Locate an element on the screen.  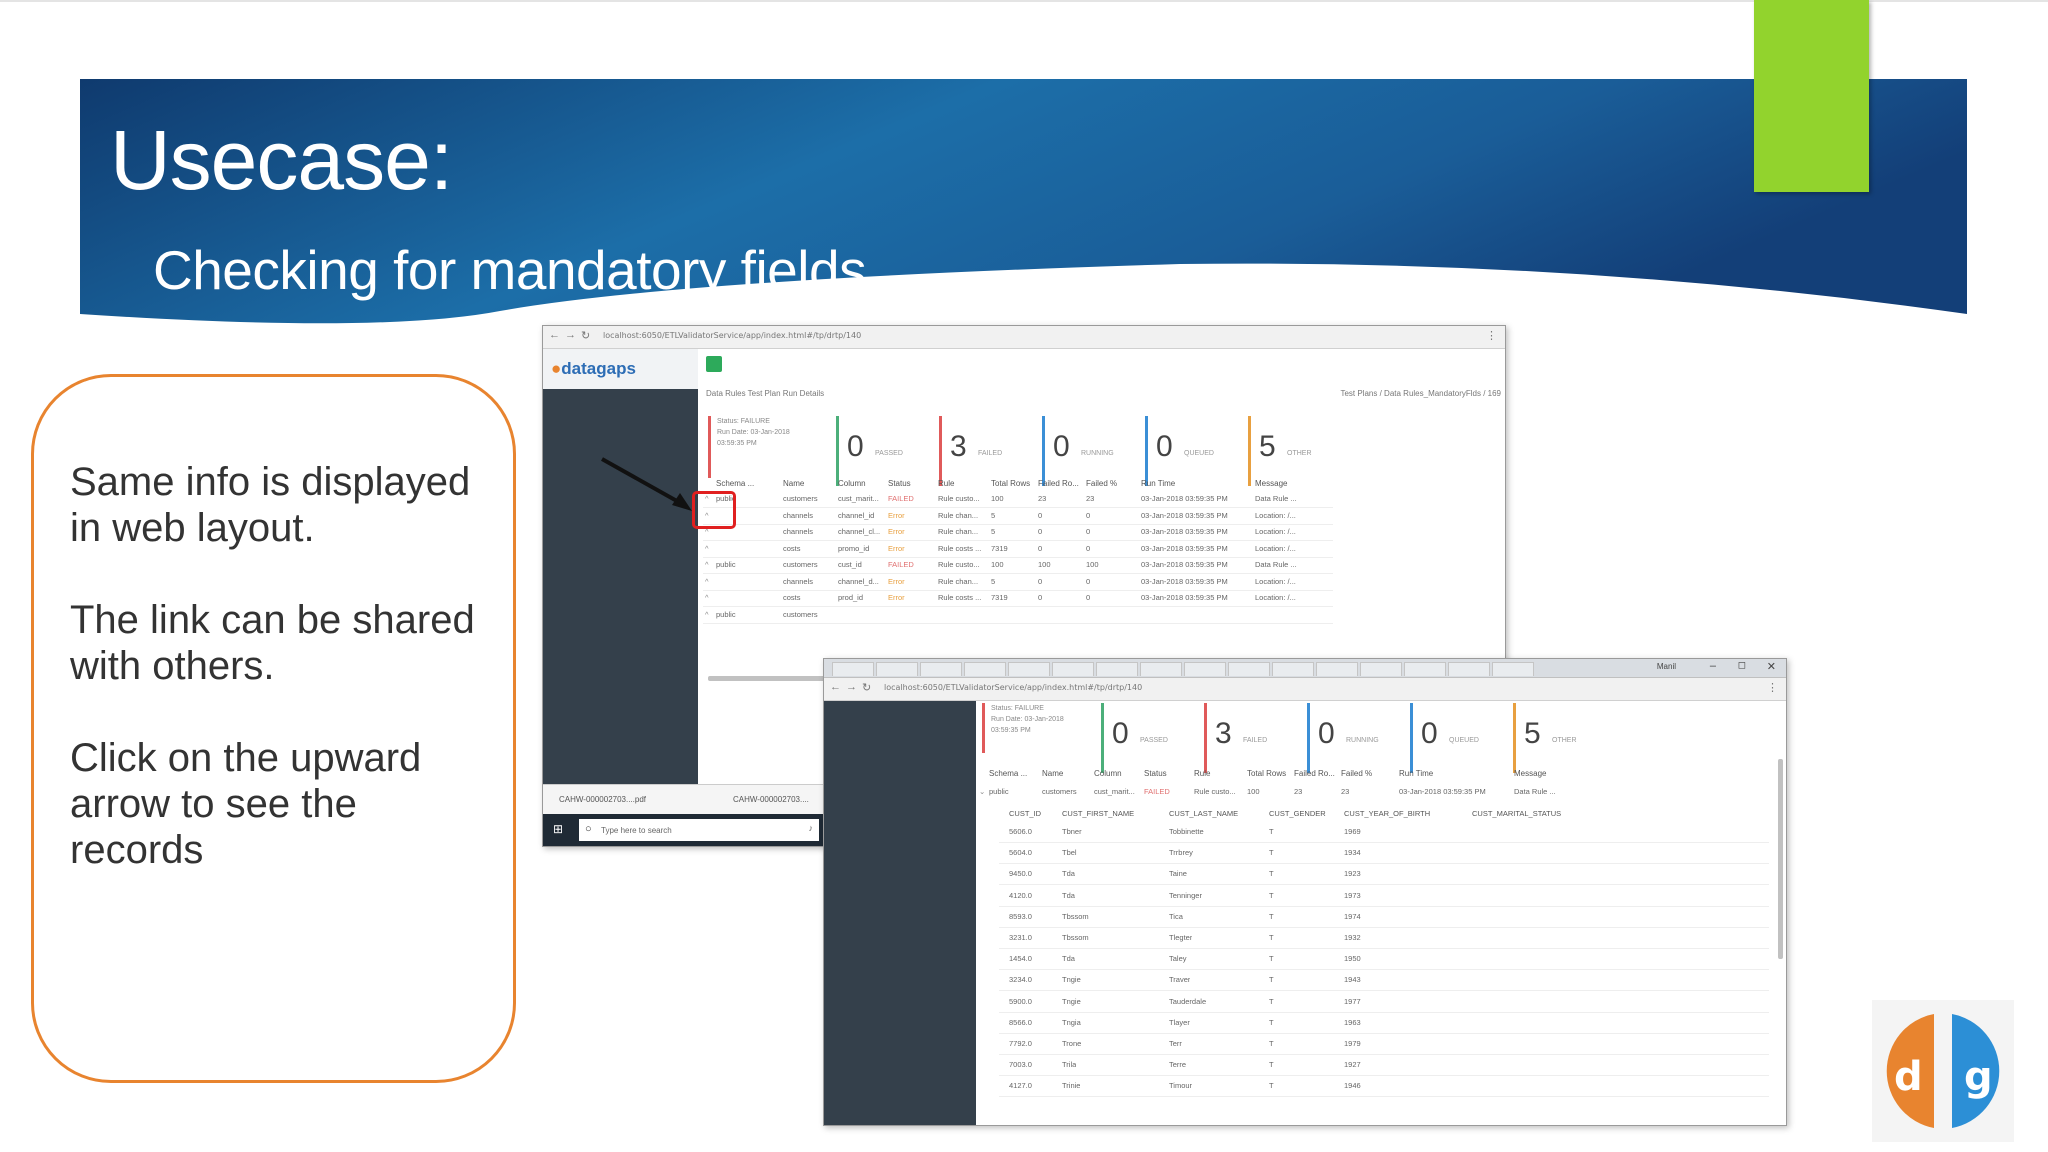
sub-column-header: CUST_MARITAL_STATUS is located at coordinates (1516, 813).